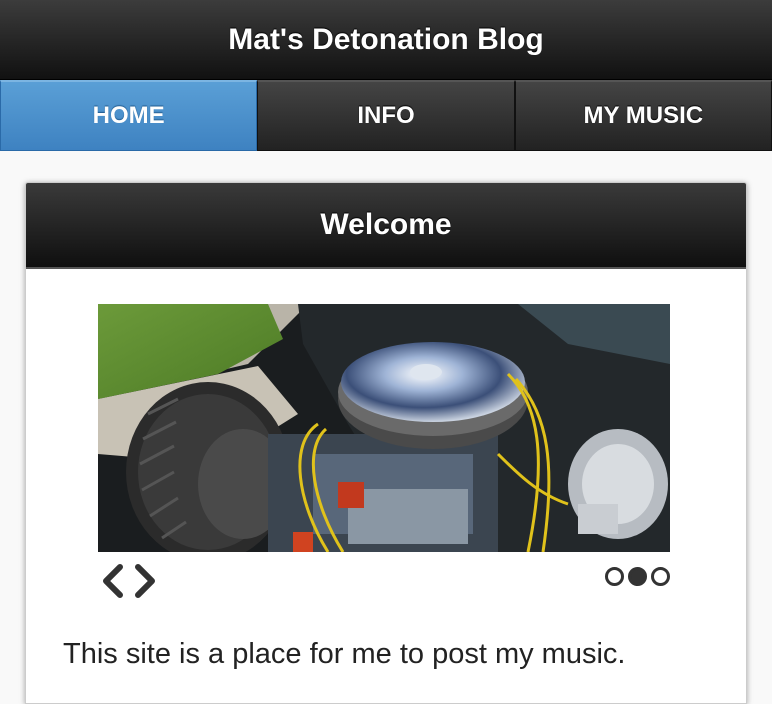 Image resolution: width=772 pixels, height=704 pixels. Describe the element at coordinates (129, 115) in the screenshot. I see `tab-home: HOME` at that location.